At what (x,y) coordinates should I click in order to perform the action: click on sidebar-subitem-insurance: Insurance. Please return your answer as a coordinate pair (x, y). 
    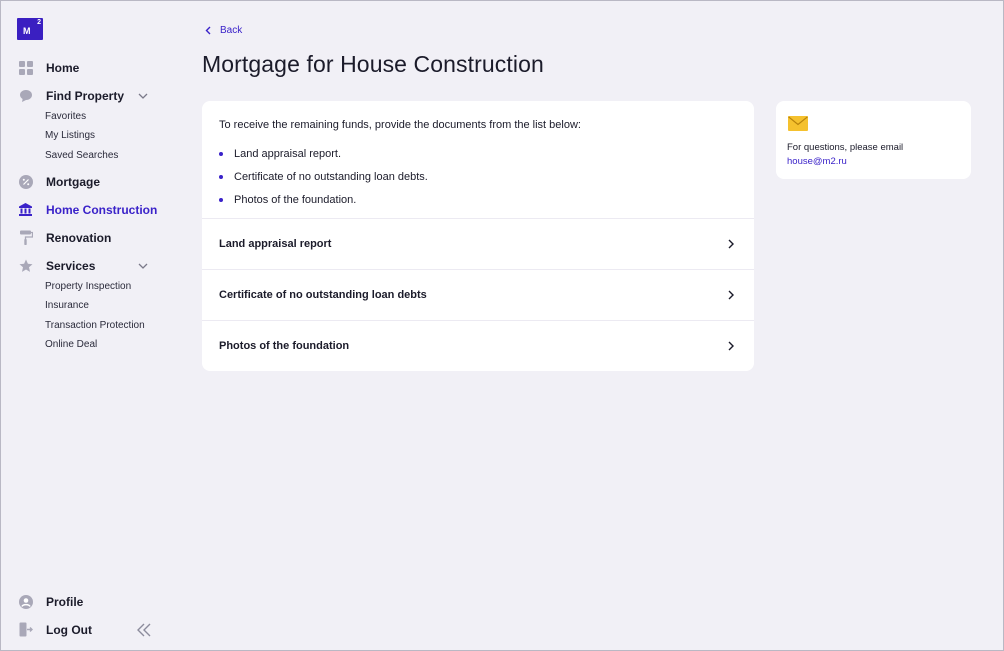
    Looking at the image, I should click on (67, 305).